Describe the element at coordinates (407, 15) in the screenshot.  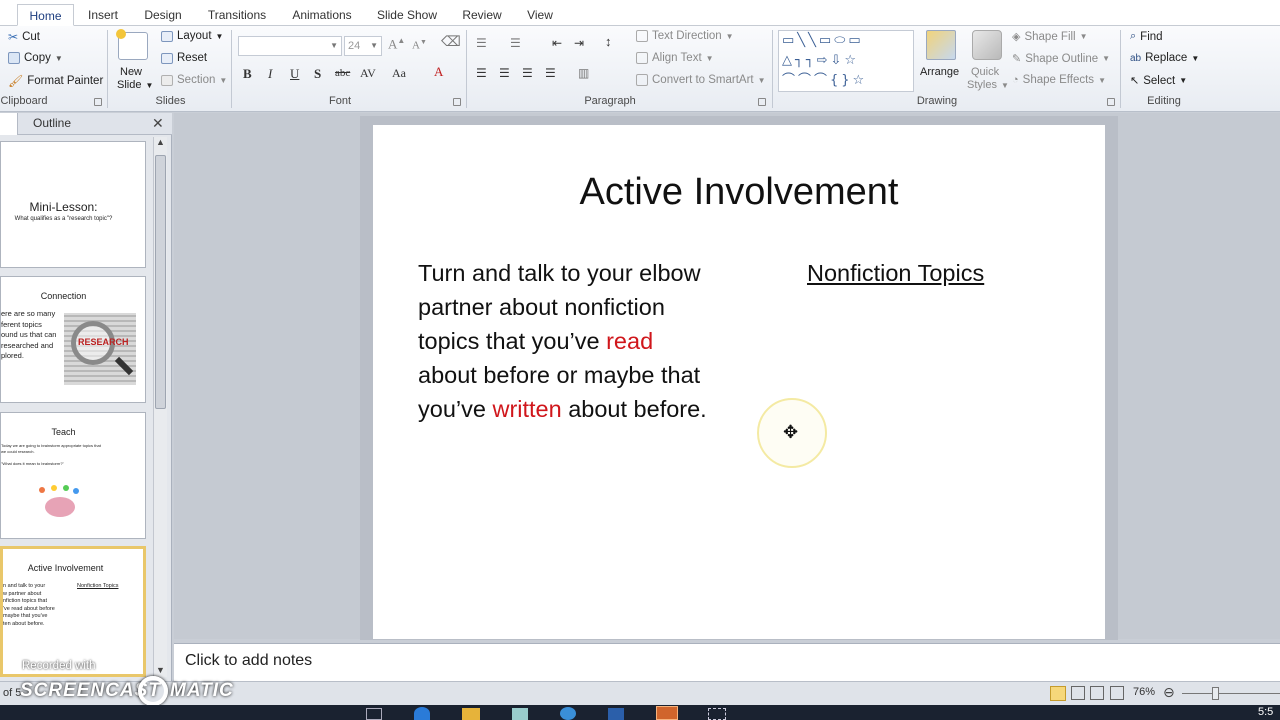
I see `tab-slide-show: Slide Show` at that location.